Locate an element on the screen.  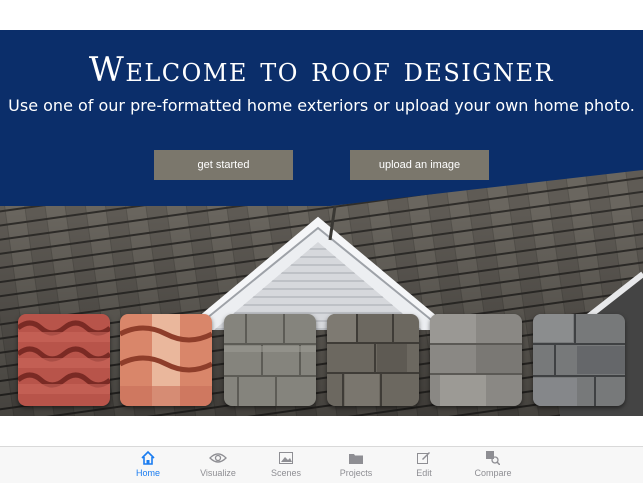
tab-label-edit: Edit is located at coordinates (424, 473).